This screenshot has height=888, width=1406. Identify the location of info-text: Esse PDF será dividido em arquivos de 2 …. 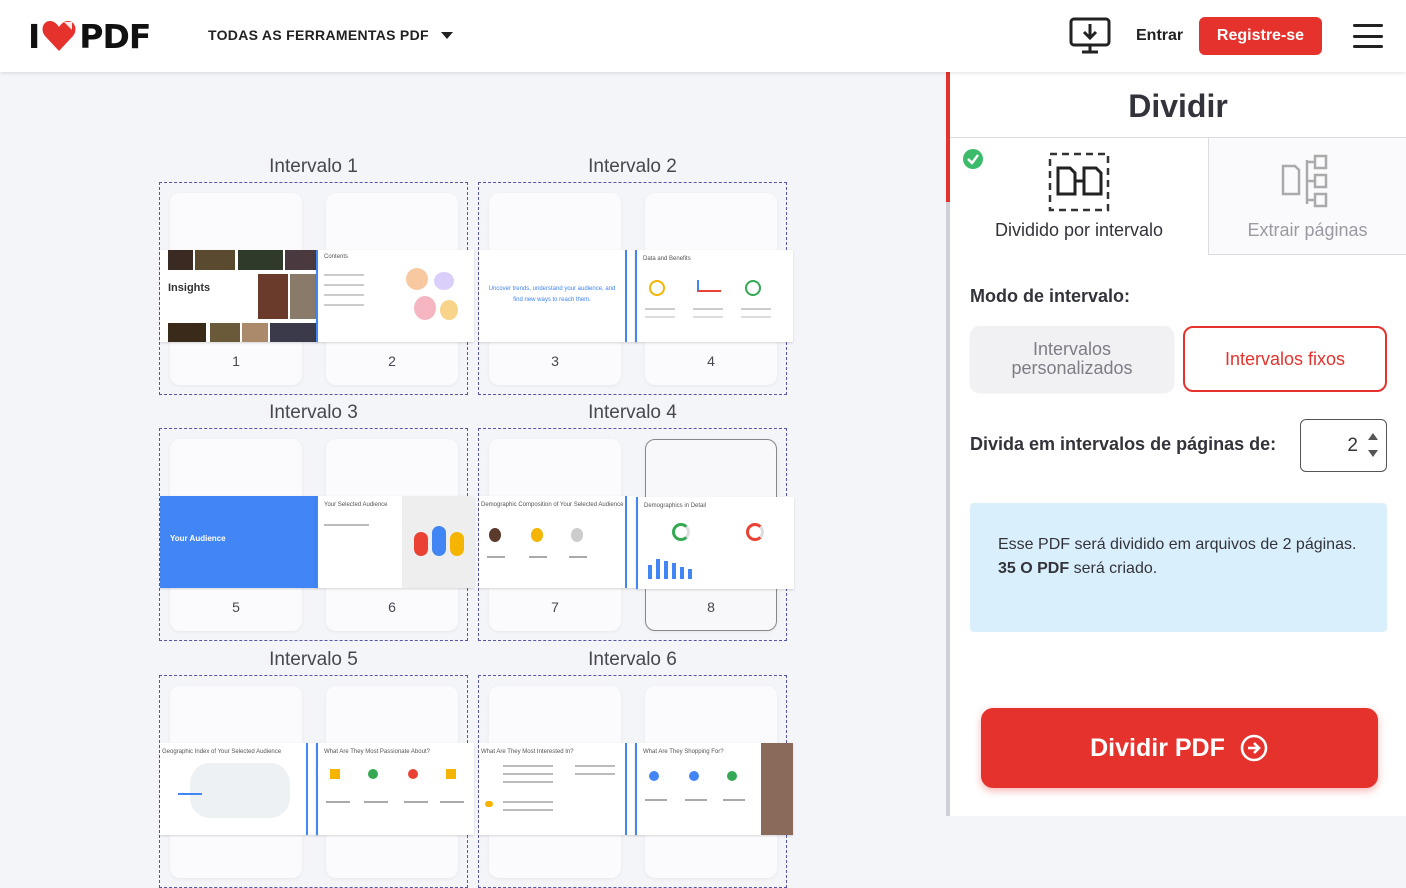
(1177, 544).